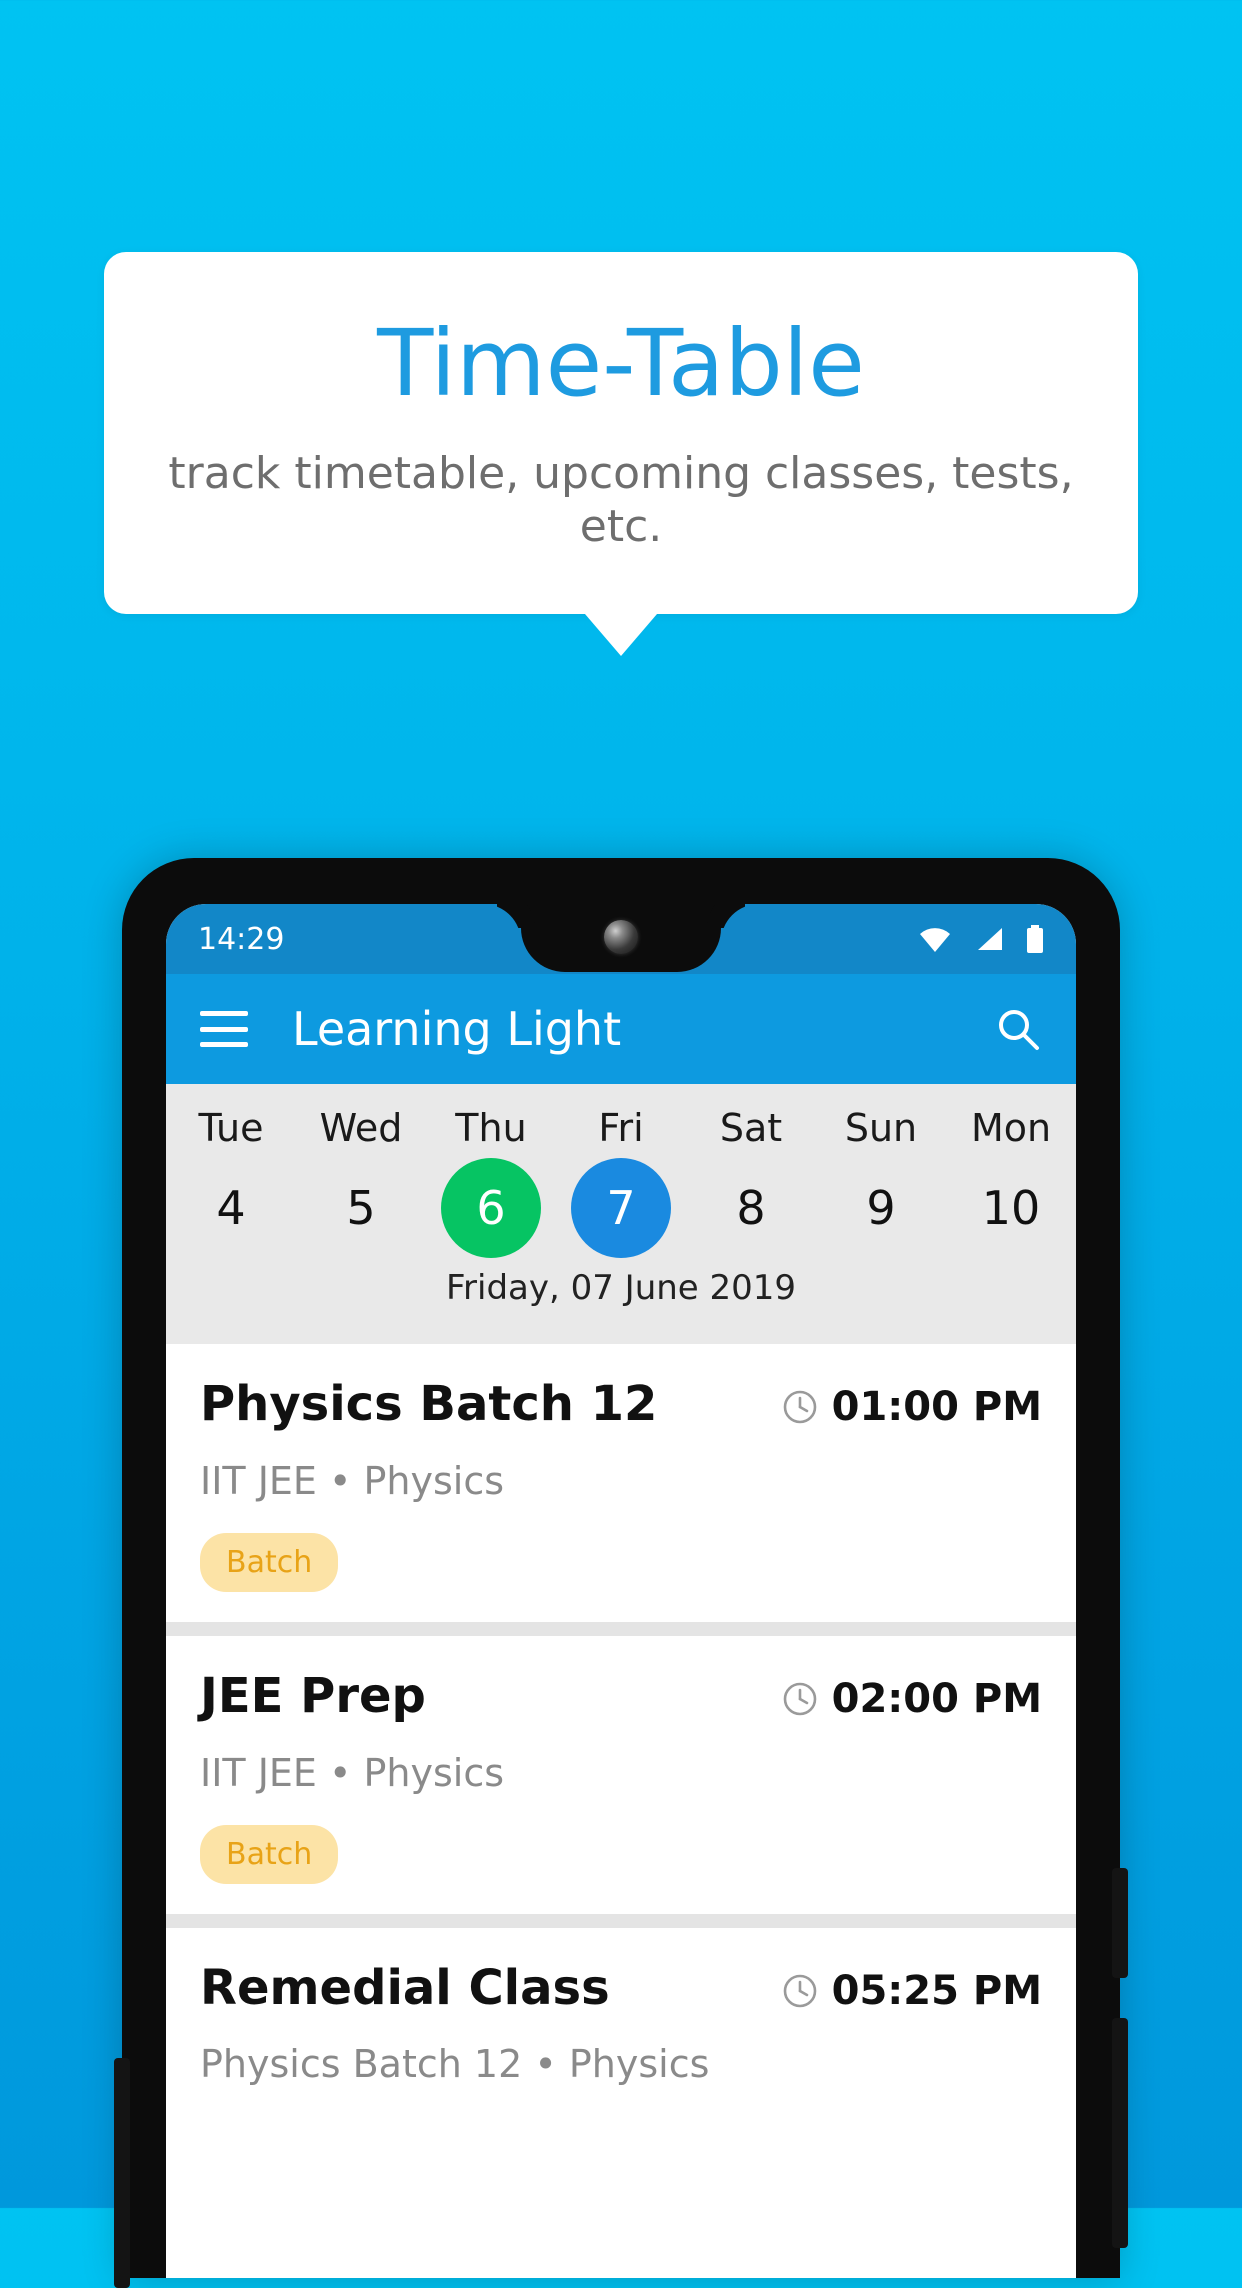 Image resolution: width=1242 pixels, height=2288 pixels. I want to click on date-cell-0: 4, so click(231, 1208).